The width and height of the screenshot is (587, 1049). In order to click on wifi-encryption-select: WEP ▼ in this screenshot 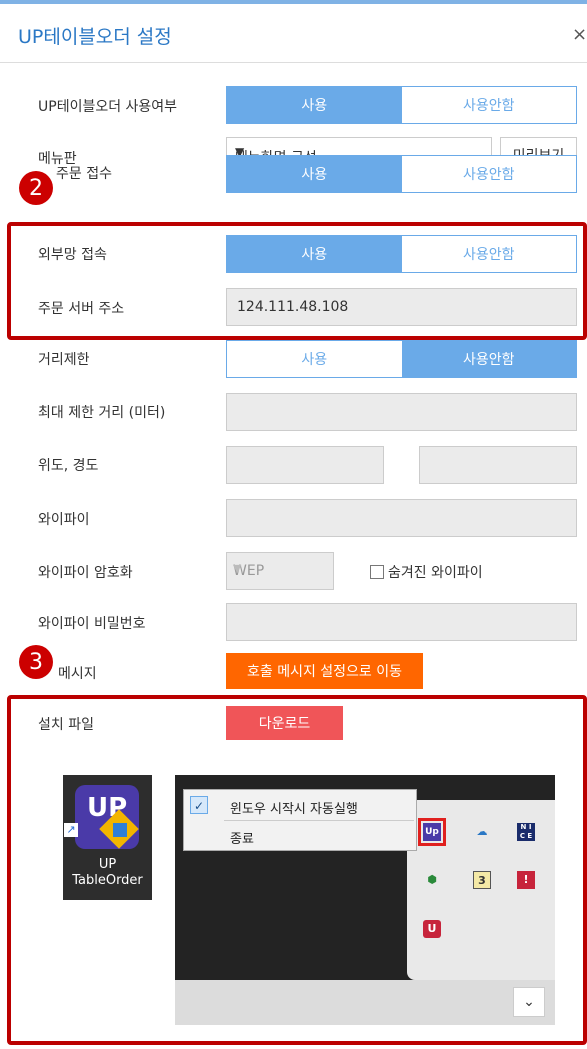, I will do `click(280, 571)`.